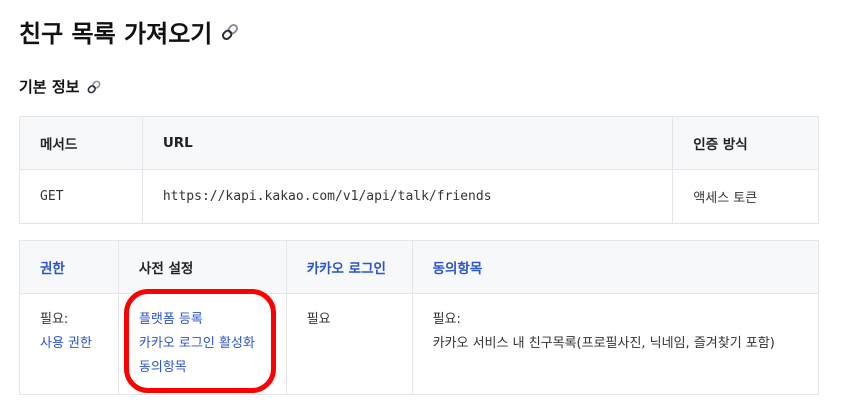 The image size is (866, 410). Describe the element at coordinates (745, 196) in the screenshot. I see `auth-value: 액세스 토큰` at that location.